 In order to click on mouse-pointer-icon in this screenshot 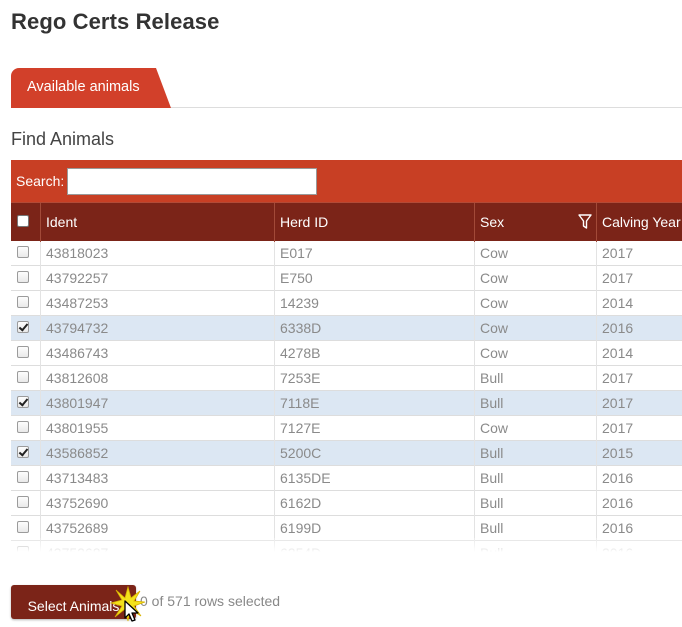, I will do `click(131, 611)`.